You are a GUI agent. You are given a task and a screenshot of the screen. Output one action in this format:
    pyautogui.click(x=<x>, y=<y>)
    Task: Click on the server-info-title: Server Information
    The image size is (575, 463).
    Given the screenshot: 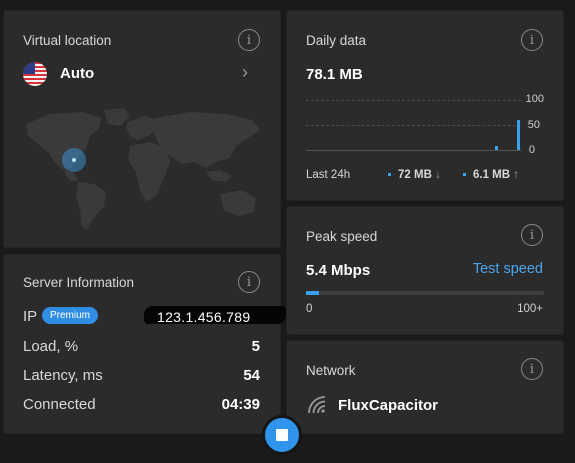 What is the action you would take?
    pyautogui.click(x=79, y=282)
    